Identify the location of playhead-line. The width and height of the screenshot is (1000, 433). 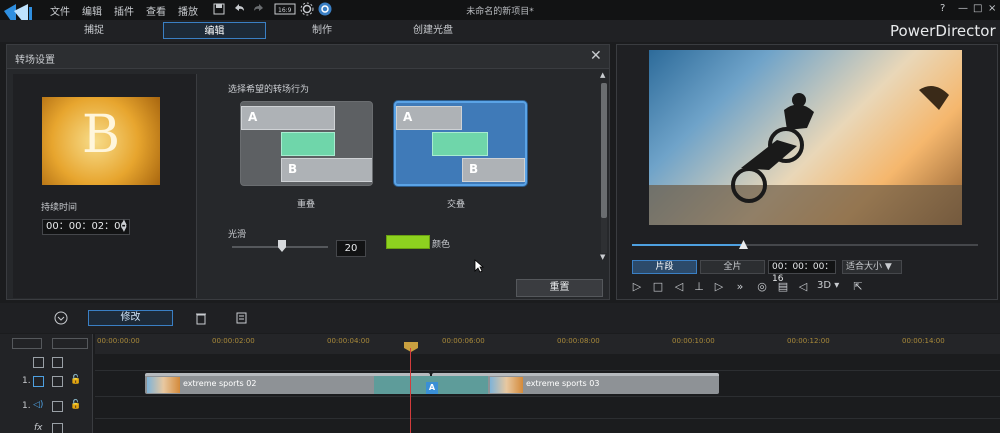
(410, 390).